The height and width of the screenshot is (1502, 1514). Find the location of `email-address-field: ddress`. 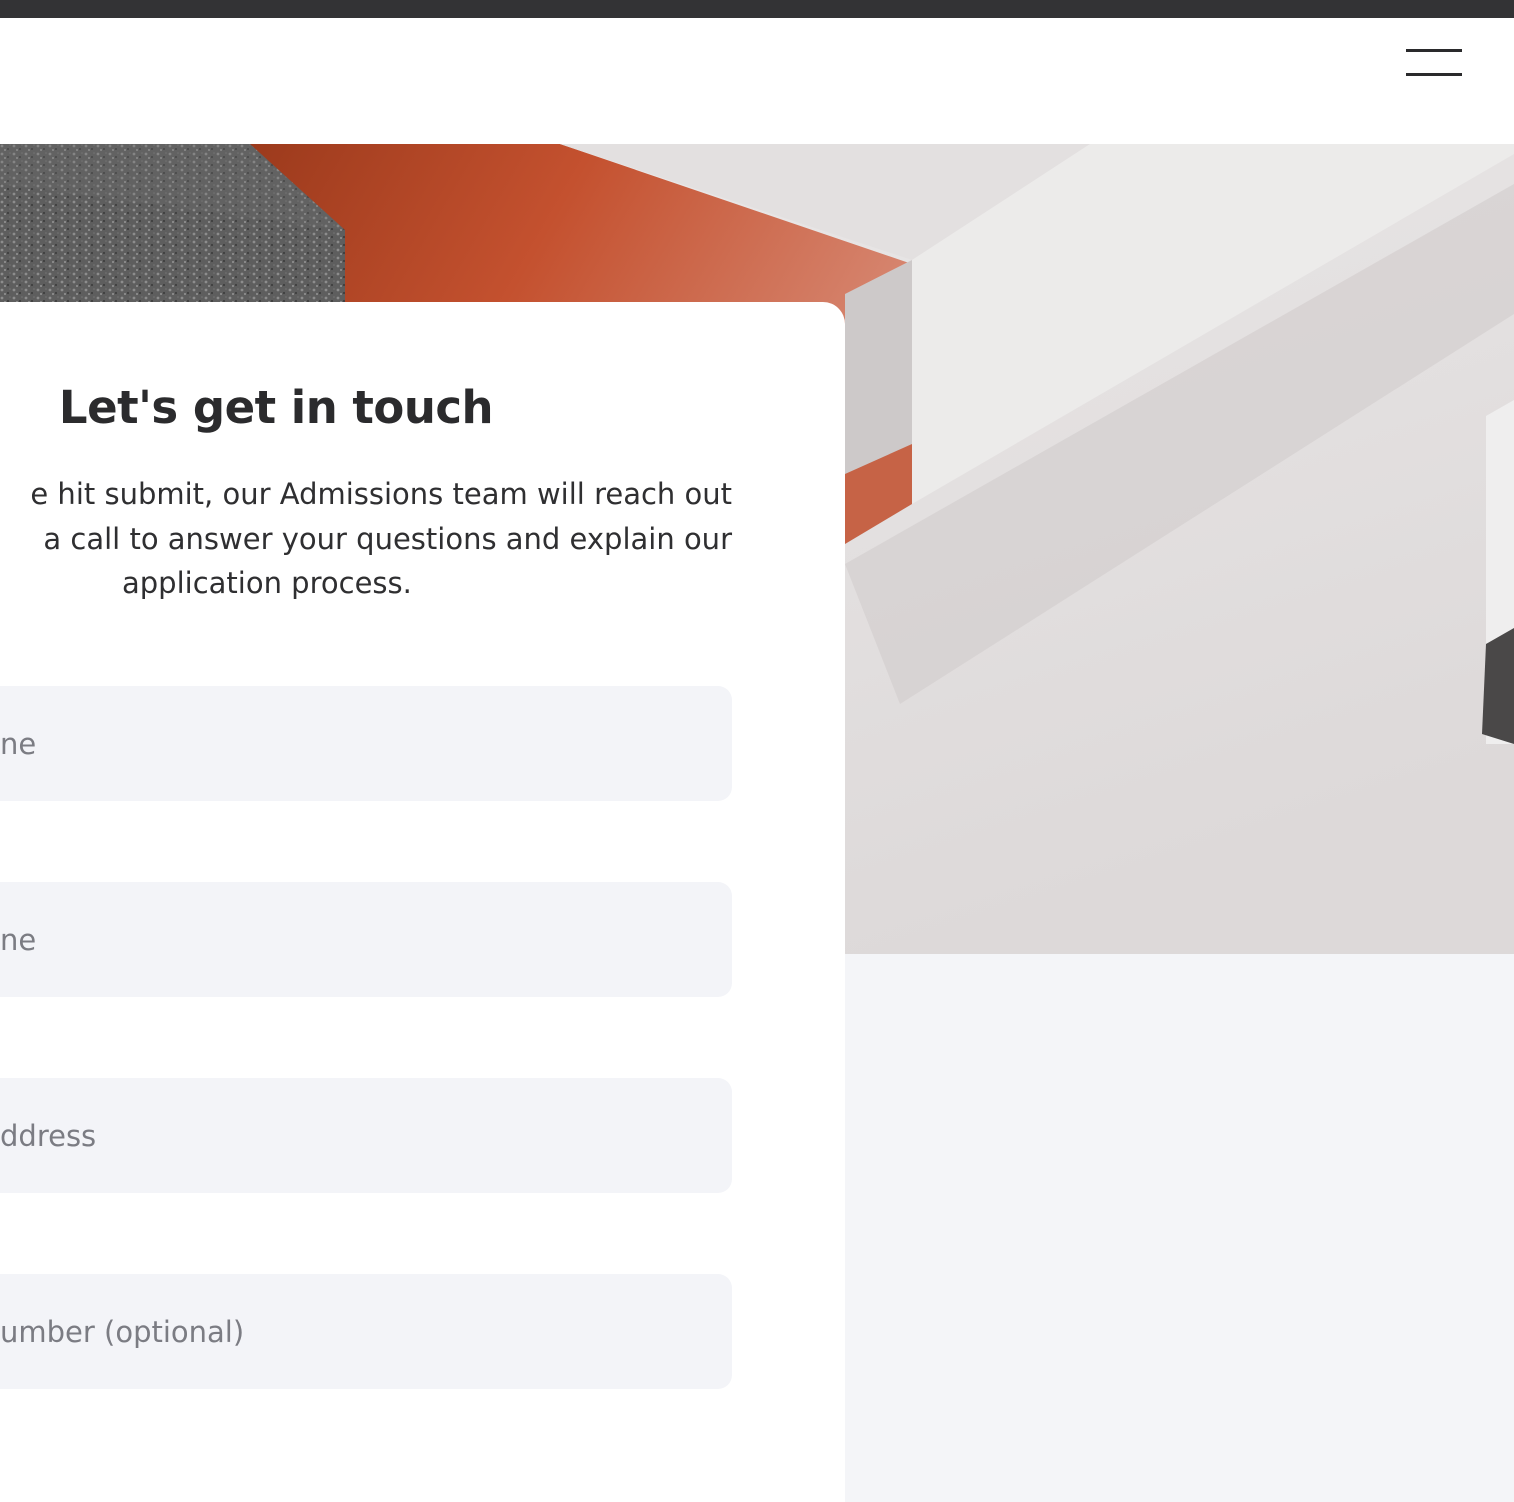

email-address-field: ddress is located at coordinates (366, 1135).